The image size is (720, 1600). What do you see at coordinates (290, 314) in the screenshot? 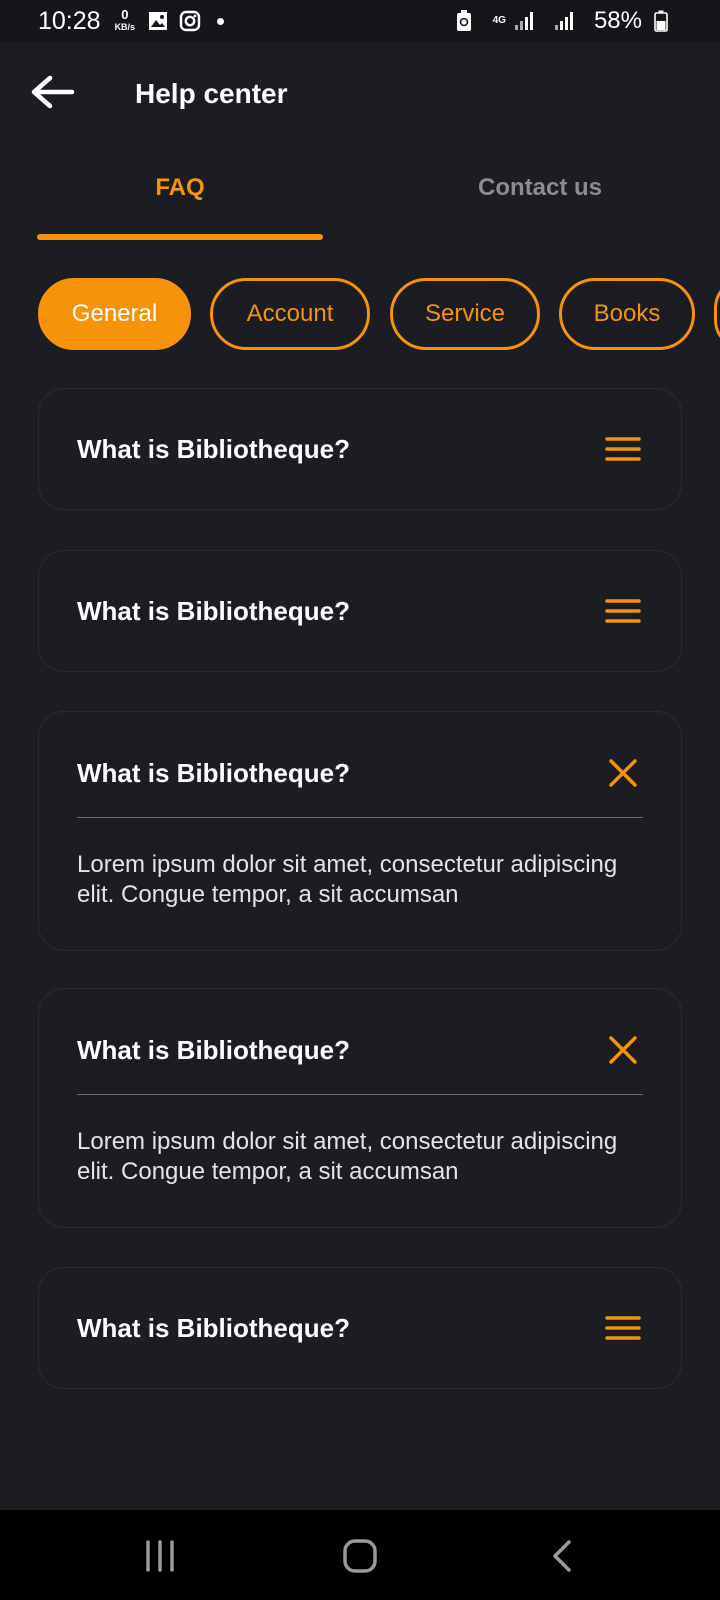
I see `chip-account: Account` at bounding box center [290, 314].